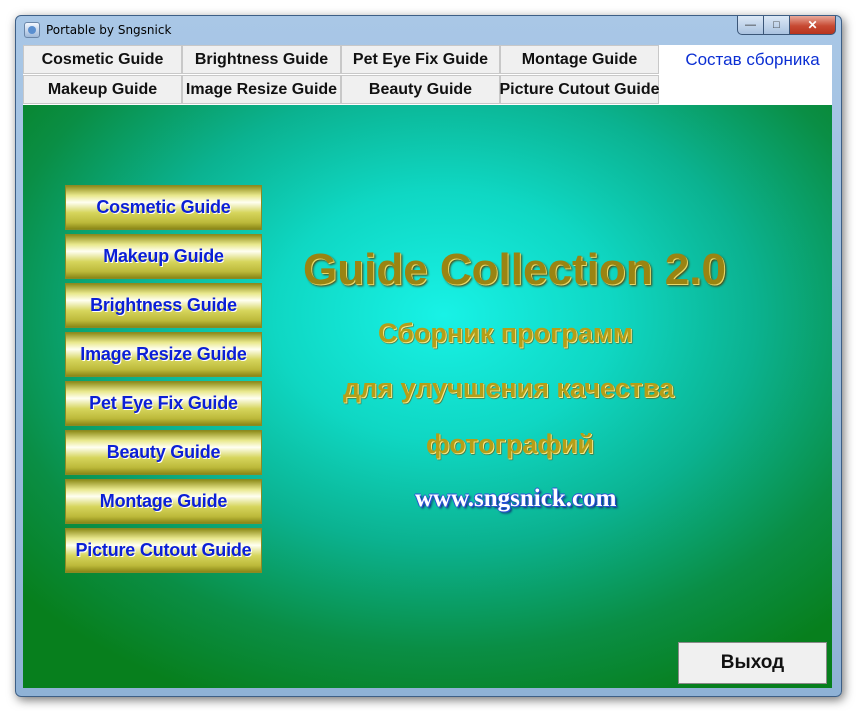 The height and width of the screenshot is (711, 858). What do you see at coordinates (420, 89) in the screenshot?
I see `tab-beauty-guide: Beauty Guide` at bounding box center [420, 89].